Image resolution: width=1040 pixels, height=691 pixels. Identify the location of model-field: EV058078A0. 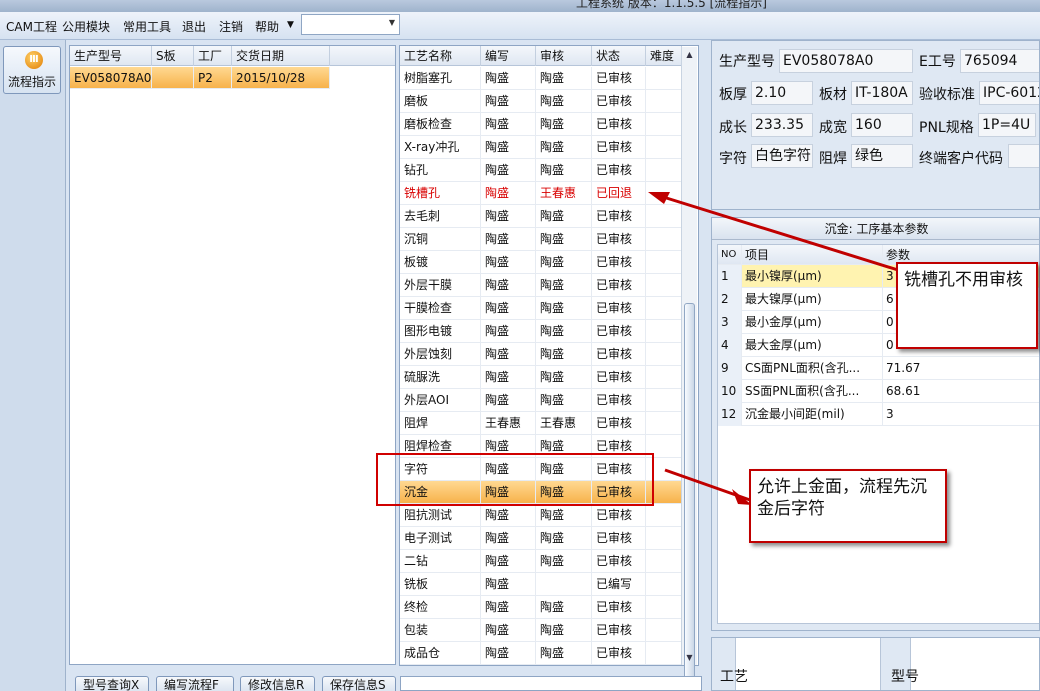
(846, 61).